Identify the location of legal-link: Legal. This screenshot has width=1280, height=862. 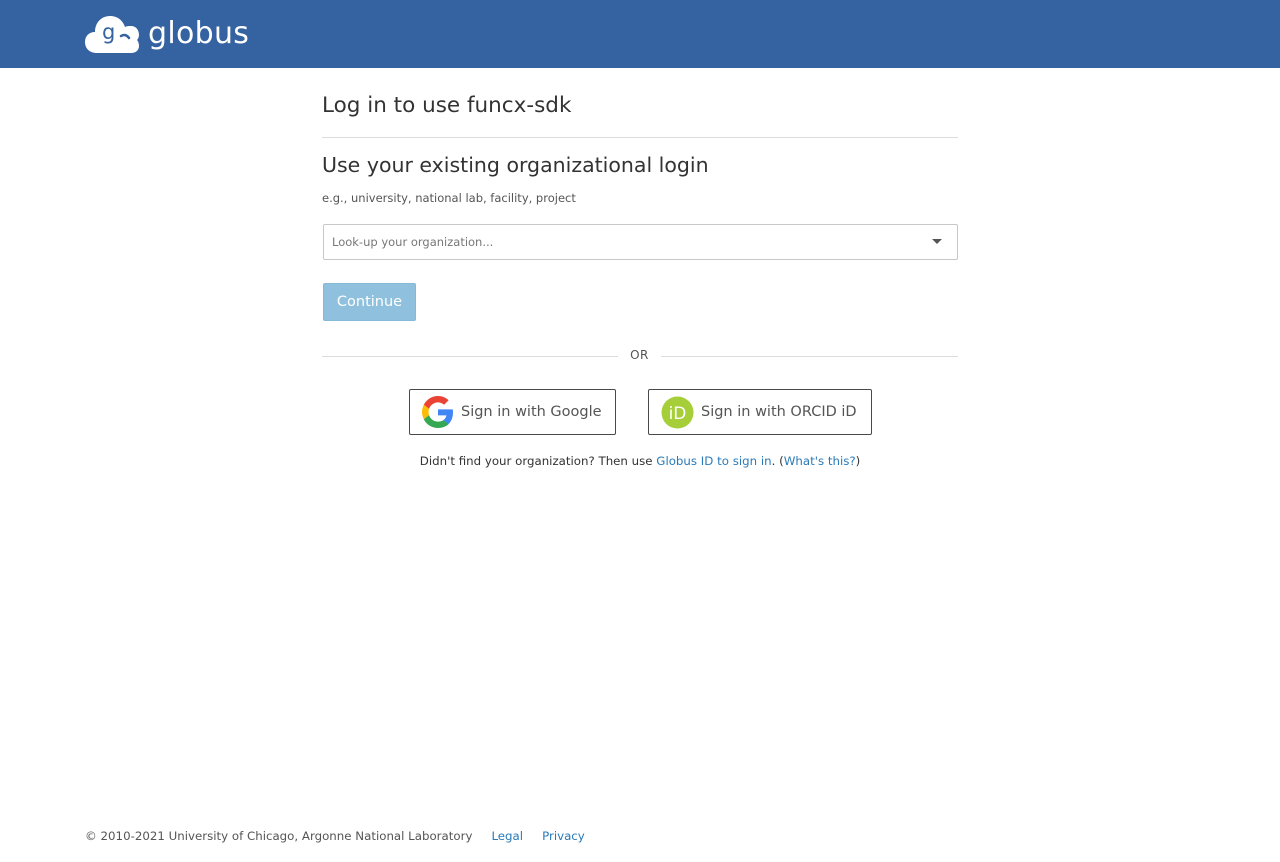
(507, 836).